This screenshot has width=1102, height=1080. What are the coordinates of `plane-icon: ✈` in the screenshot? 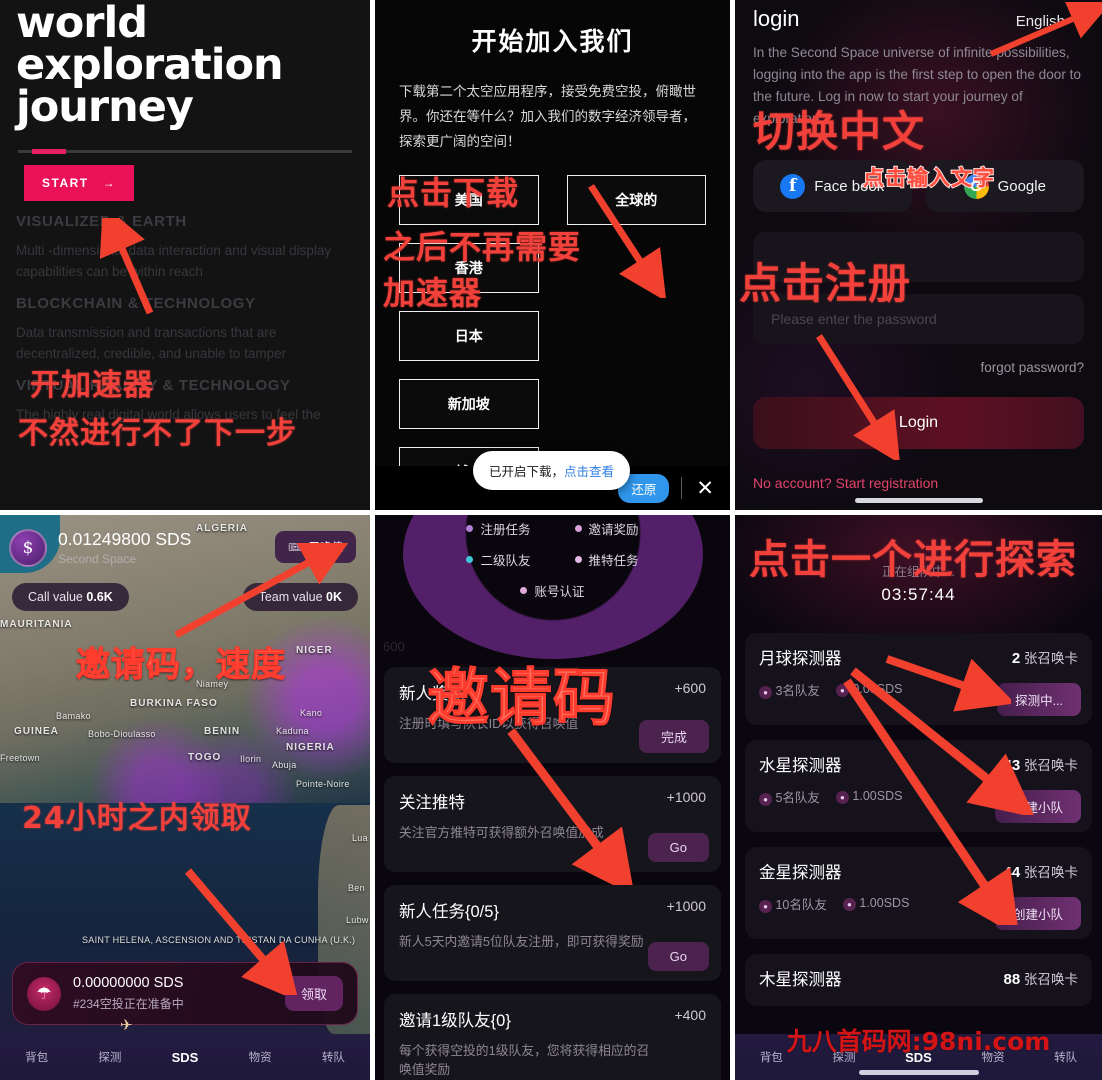 It's located at (126, 1025).